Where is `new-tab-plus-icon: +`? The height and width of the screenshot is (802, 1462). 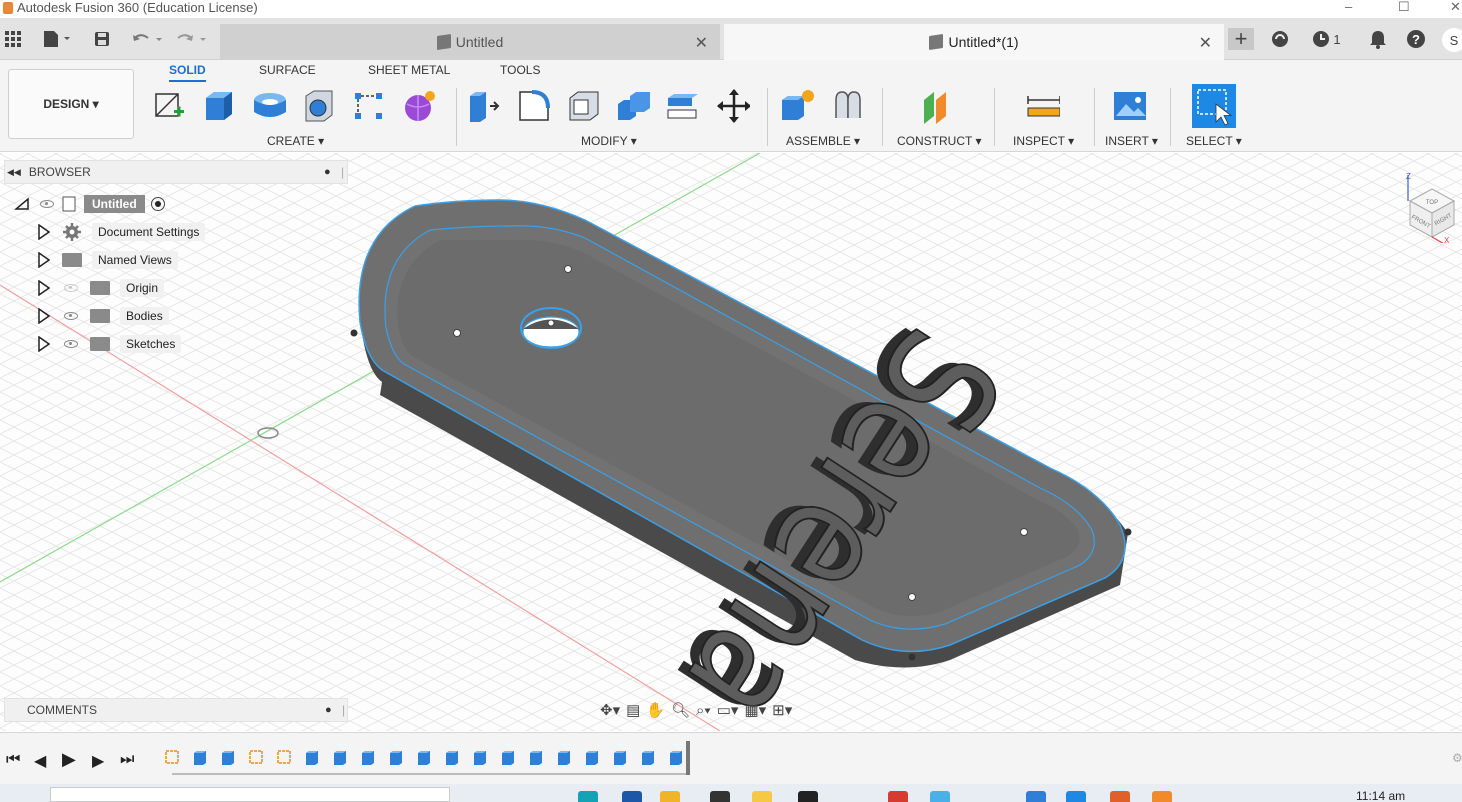
new-tab-plus-icon: + is located at coordinates (1241, 38).